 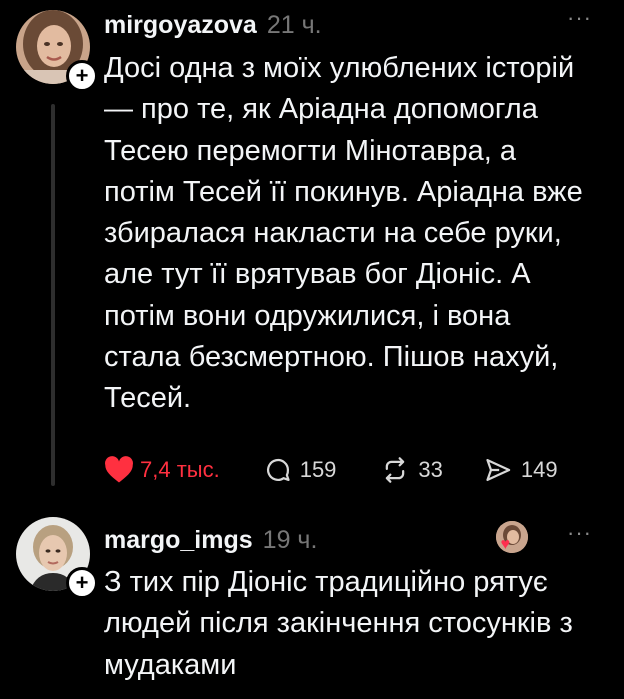 I want to click on username: margo_imgs, so click(x=178, y=540).